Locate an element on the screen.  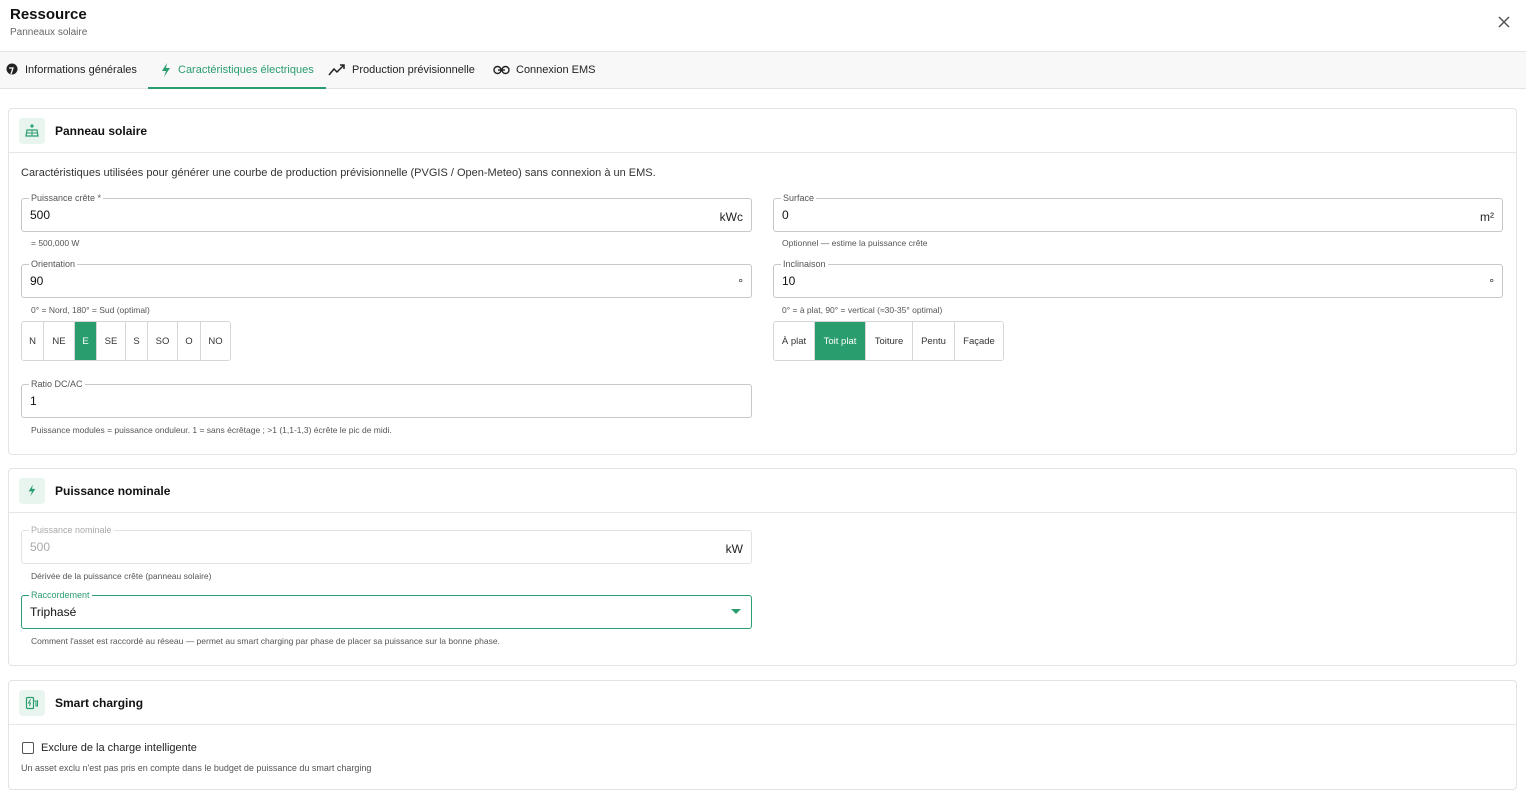
field-label: Inclinaison is located at coordinates (804, 264).